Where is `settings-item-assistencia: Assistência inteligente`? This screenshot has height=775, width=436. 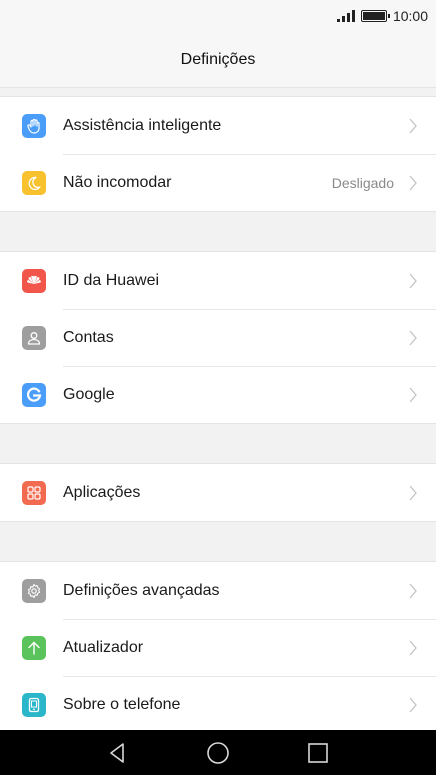
settings-item-assistencia: Assistência inteligente is located at coordinates (218, 125).